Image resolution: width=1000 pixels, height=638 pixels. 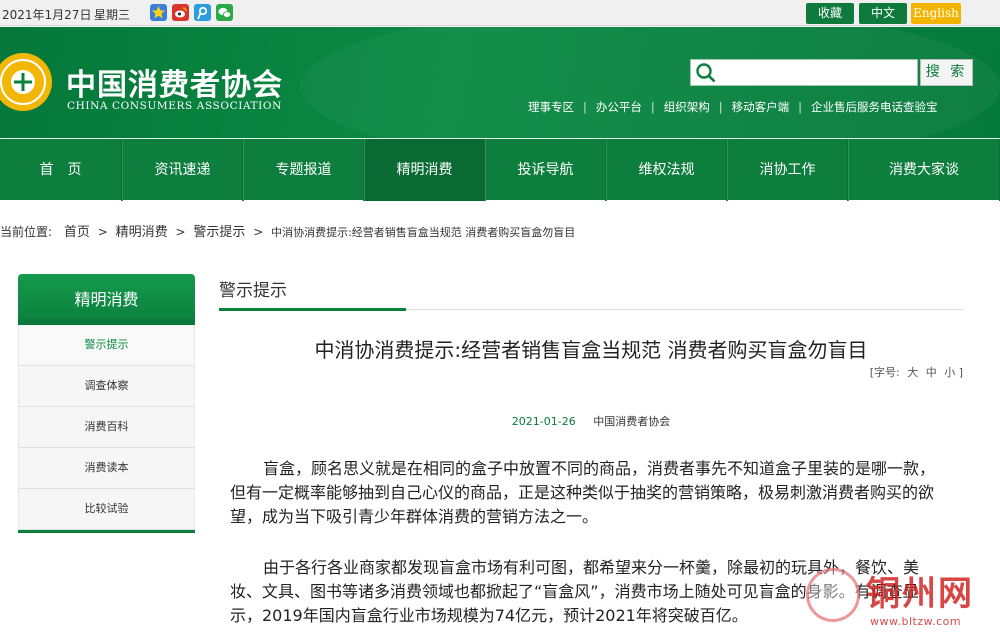 I want to click on nav-item-rights-law: 维权法规, so click(x=666, y=170).